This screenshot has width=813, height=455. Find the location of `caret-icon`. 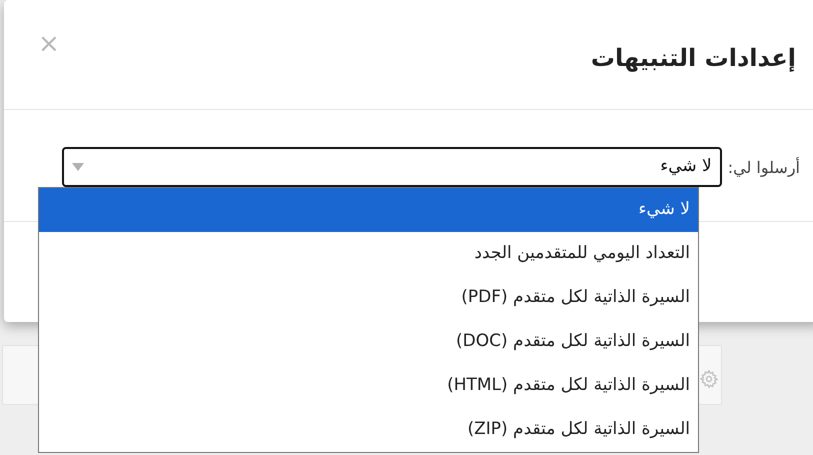

caret-icon is located at coordinates (78, 167).